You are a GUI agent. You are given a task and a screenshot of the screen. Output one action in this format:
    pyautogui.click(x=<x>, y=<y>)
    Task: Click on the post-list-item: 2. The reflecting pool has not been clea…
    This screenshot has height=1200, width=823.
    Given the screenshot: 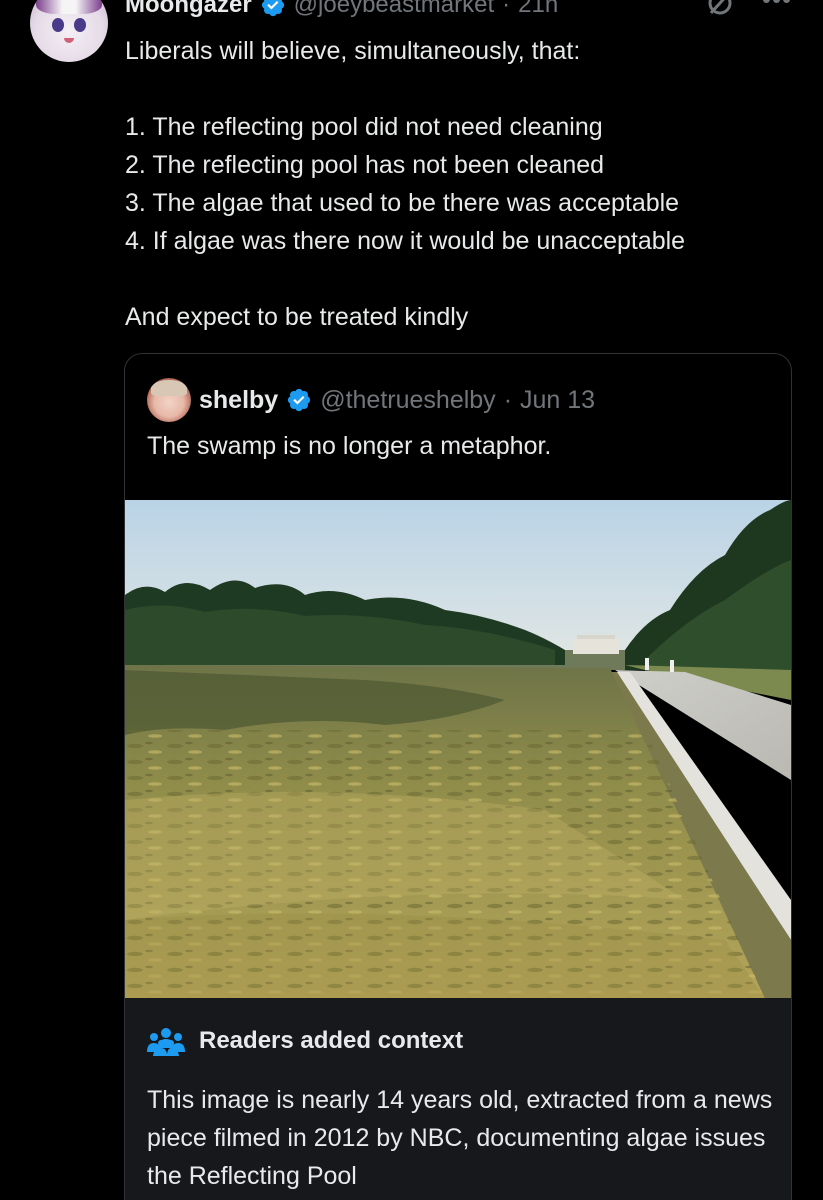 What is the action you would take?
    pyautogui.click(x=365, y=165)
    